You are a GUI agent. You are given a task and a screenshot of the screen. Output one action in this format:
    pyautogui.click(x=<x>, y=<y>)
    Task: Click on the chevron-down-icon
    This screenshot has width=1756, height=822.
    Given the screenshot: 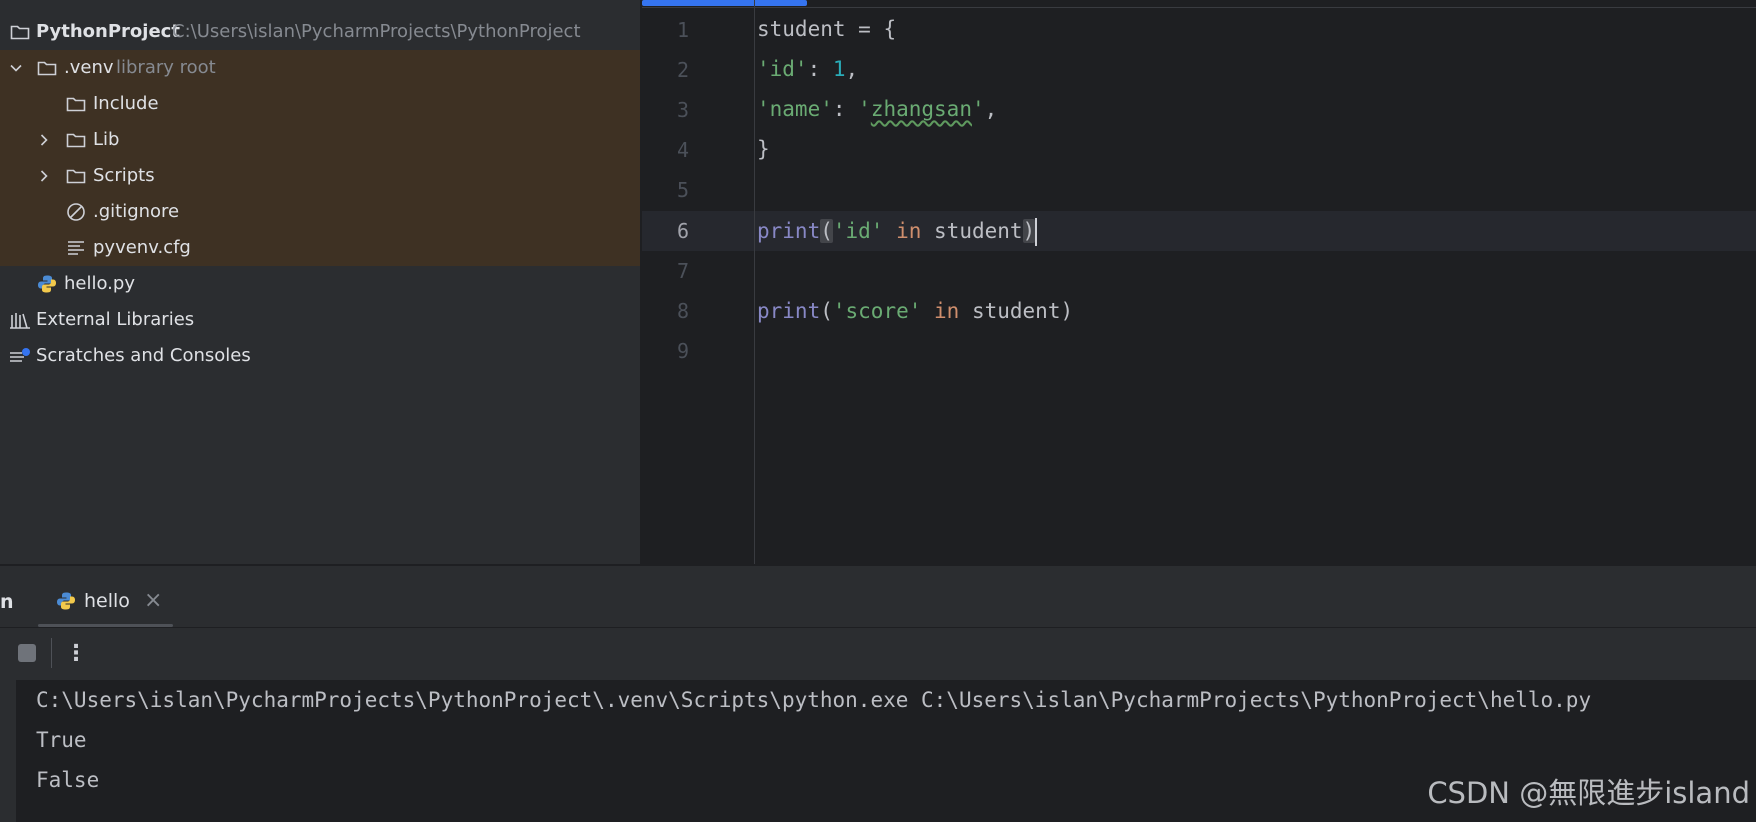 What is the action you would take?
    pyautogui.click(x=16, y=68)
    